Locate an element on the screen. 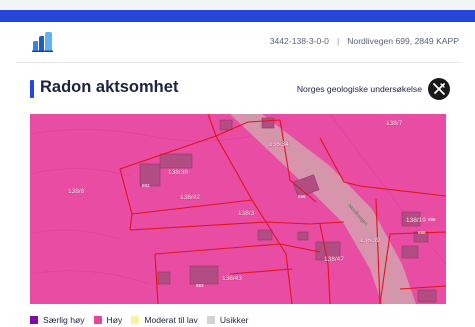 The width and height of the screenshot is (475, 327). building-number: 693 is located at coordinates (146, 185).